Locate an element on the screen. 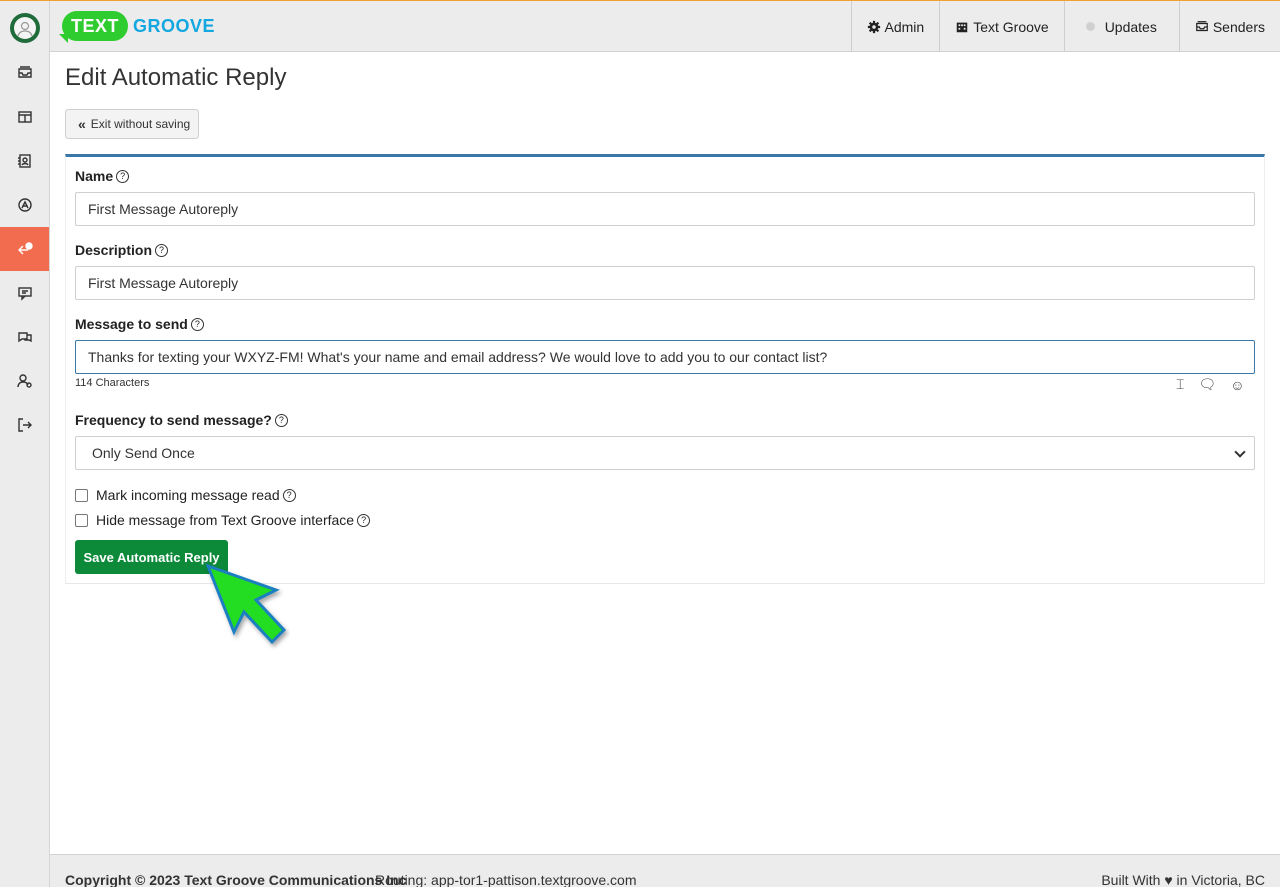 The image size is (1280, 887). mark-read-checkbox is located at coordinates (81, 495).